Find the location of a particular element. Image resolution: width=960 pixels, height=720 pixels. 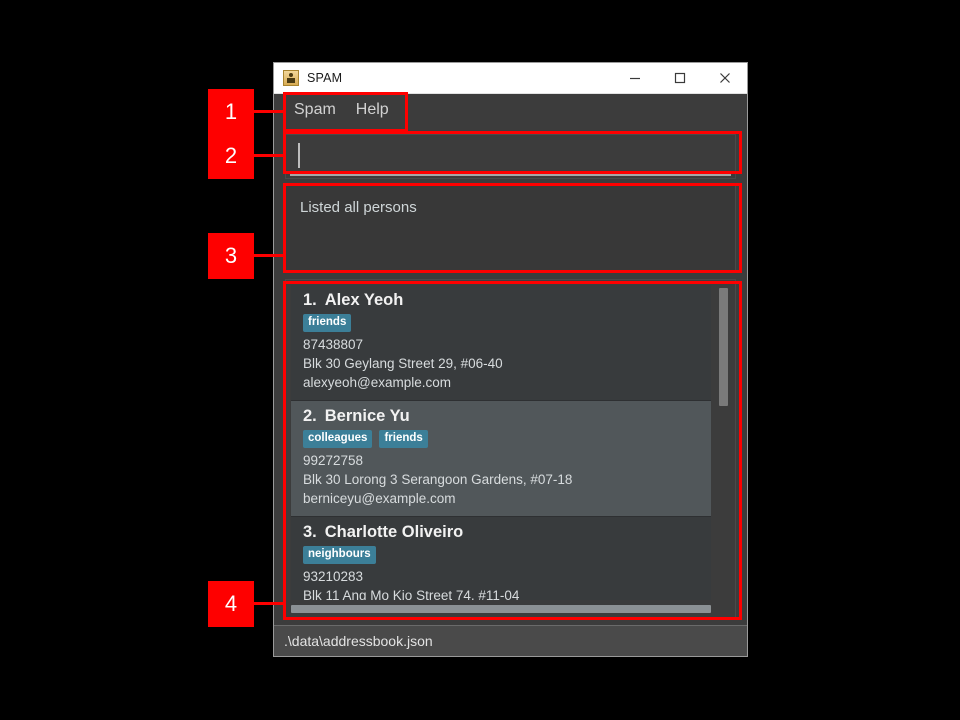

person-address: Blk 11 Ang Mo Kio Street 74, #11-04 is located at coordinates (411, 594).